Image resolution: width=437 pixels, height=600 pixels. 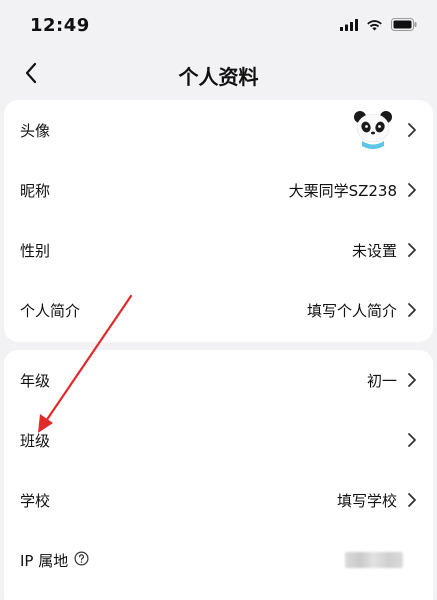 What do you see at coordinates (218, 25) in the screenshot?
I see `status-bar: 12:49` at bounding box center [218, 25].